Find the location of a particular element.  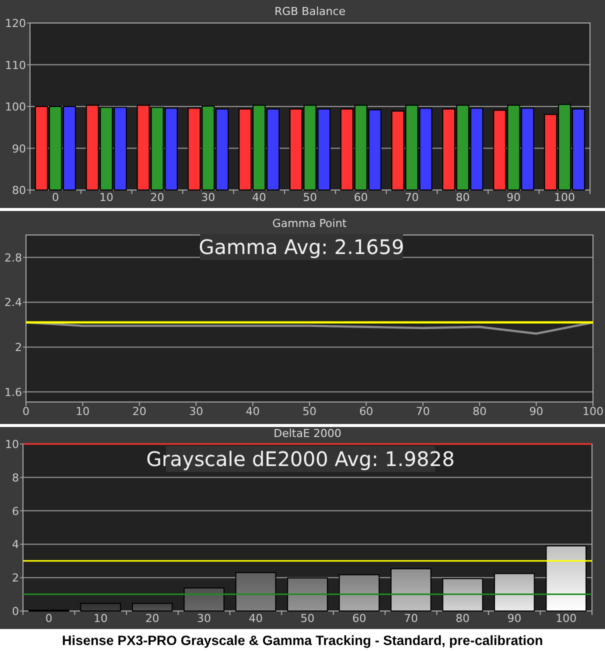

average-label: Grayscale dE2000 Avg: 1.9828 is located at coordinates (300, 459).